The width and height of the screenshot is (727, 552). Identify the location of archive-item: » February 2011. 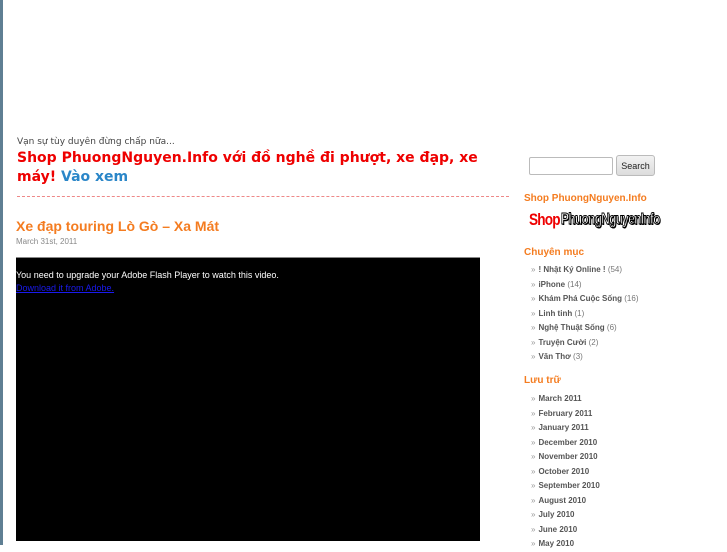
(565, 414).